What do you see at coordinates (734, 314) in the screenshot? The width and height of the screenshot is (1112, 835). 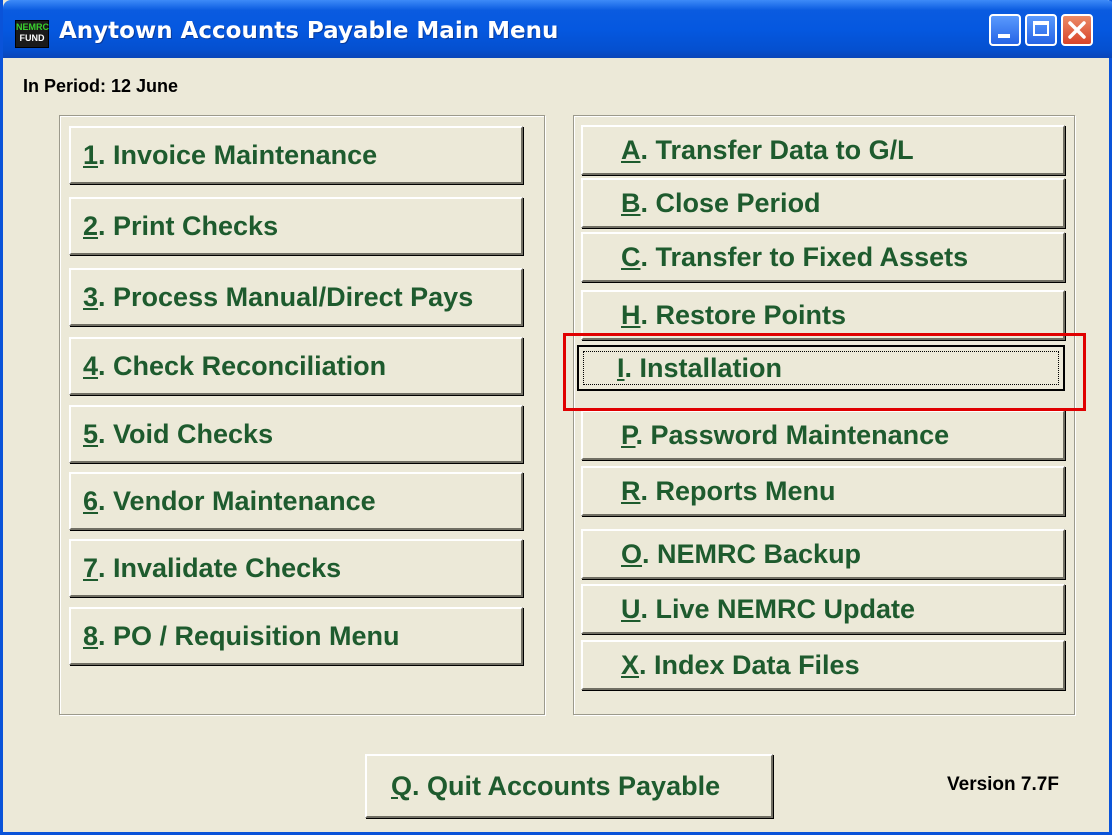 I see `restore-points-button-label: H. Restore Points` at bounding box center [734, 314].